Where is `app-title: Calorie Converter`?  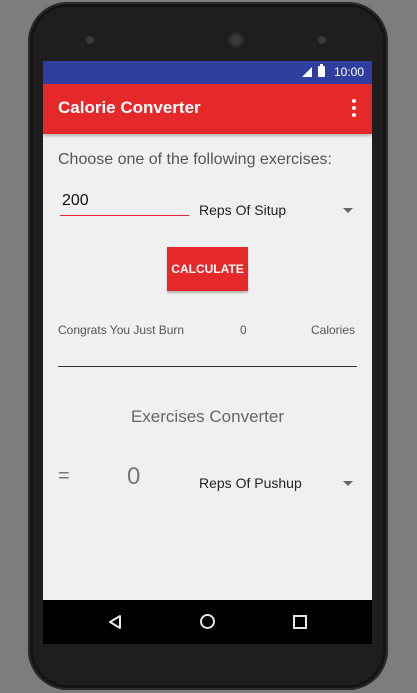
app-title: Calorie Converter is located at coordinates (129, 107).